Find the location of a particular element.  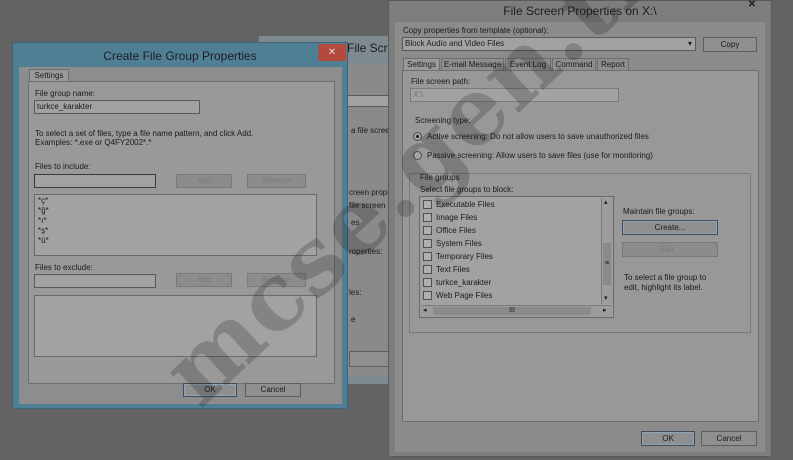

scroll-left-icon: ◂ is located at coordinates (425, 310).